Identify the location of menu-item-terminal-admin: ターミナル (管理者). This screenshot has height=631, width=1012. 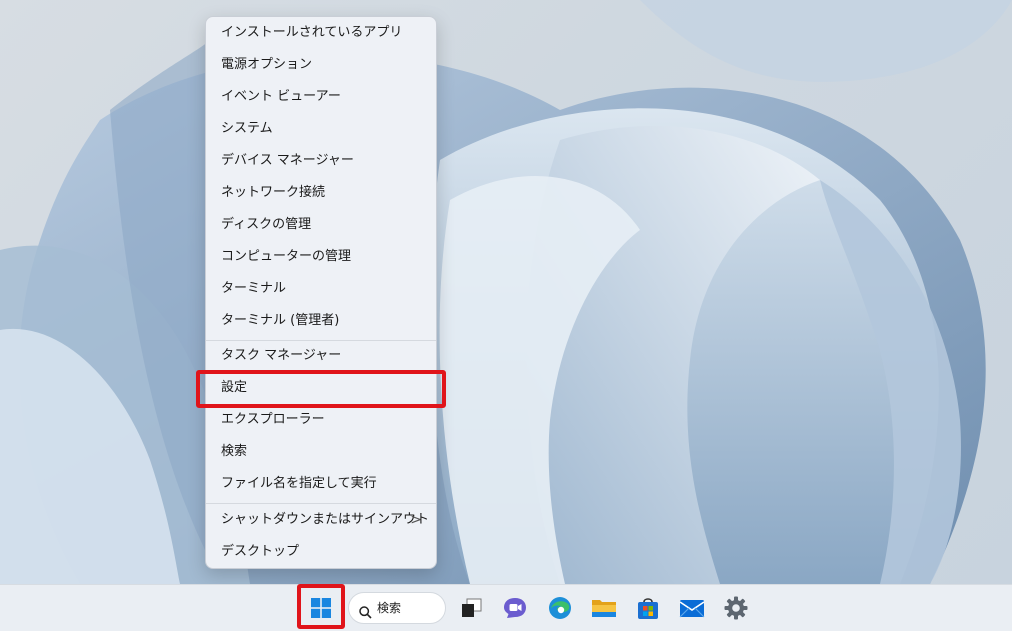
(321, 321).